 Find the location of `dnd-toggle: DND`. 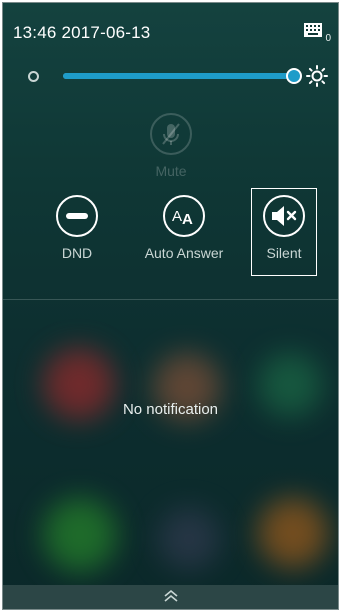

dnd-toggle: DND is located at coordinates (77, 228).